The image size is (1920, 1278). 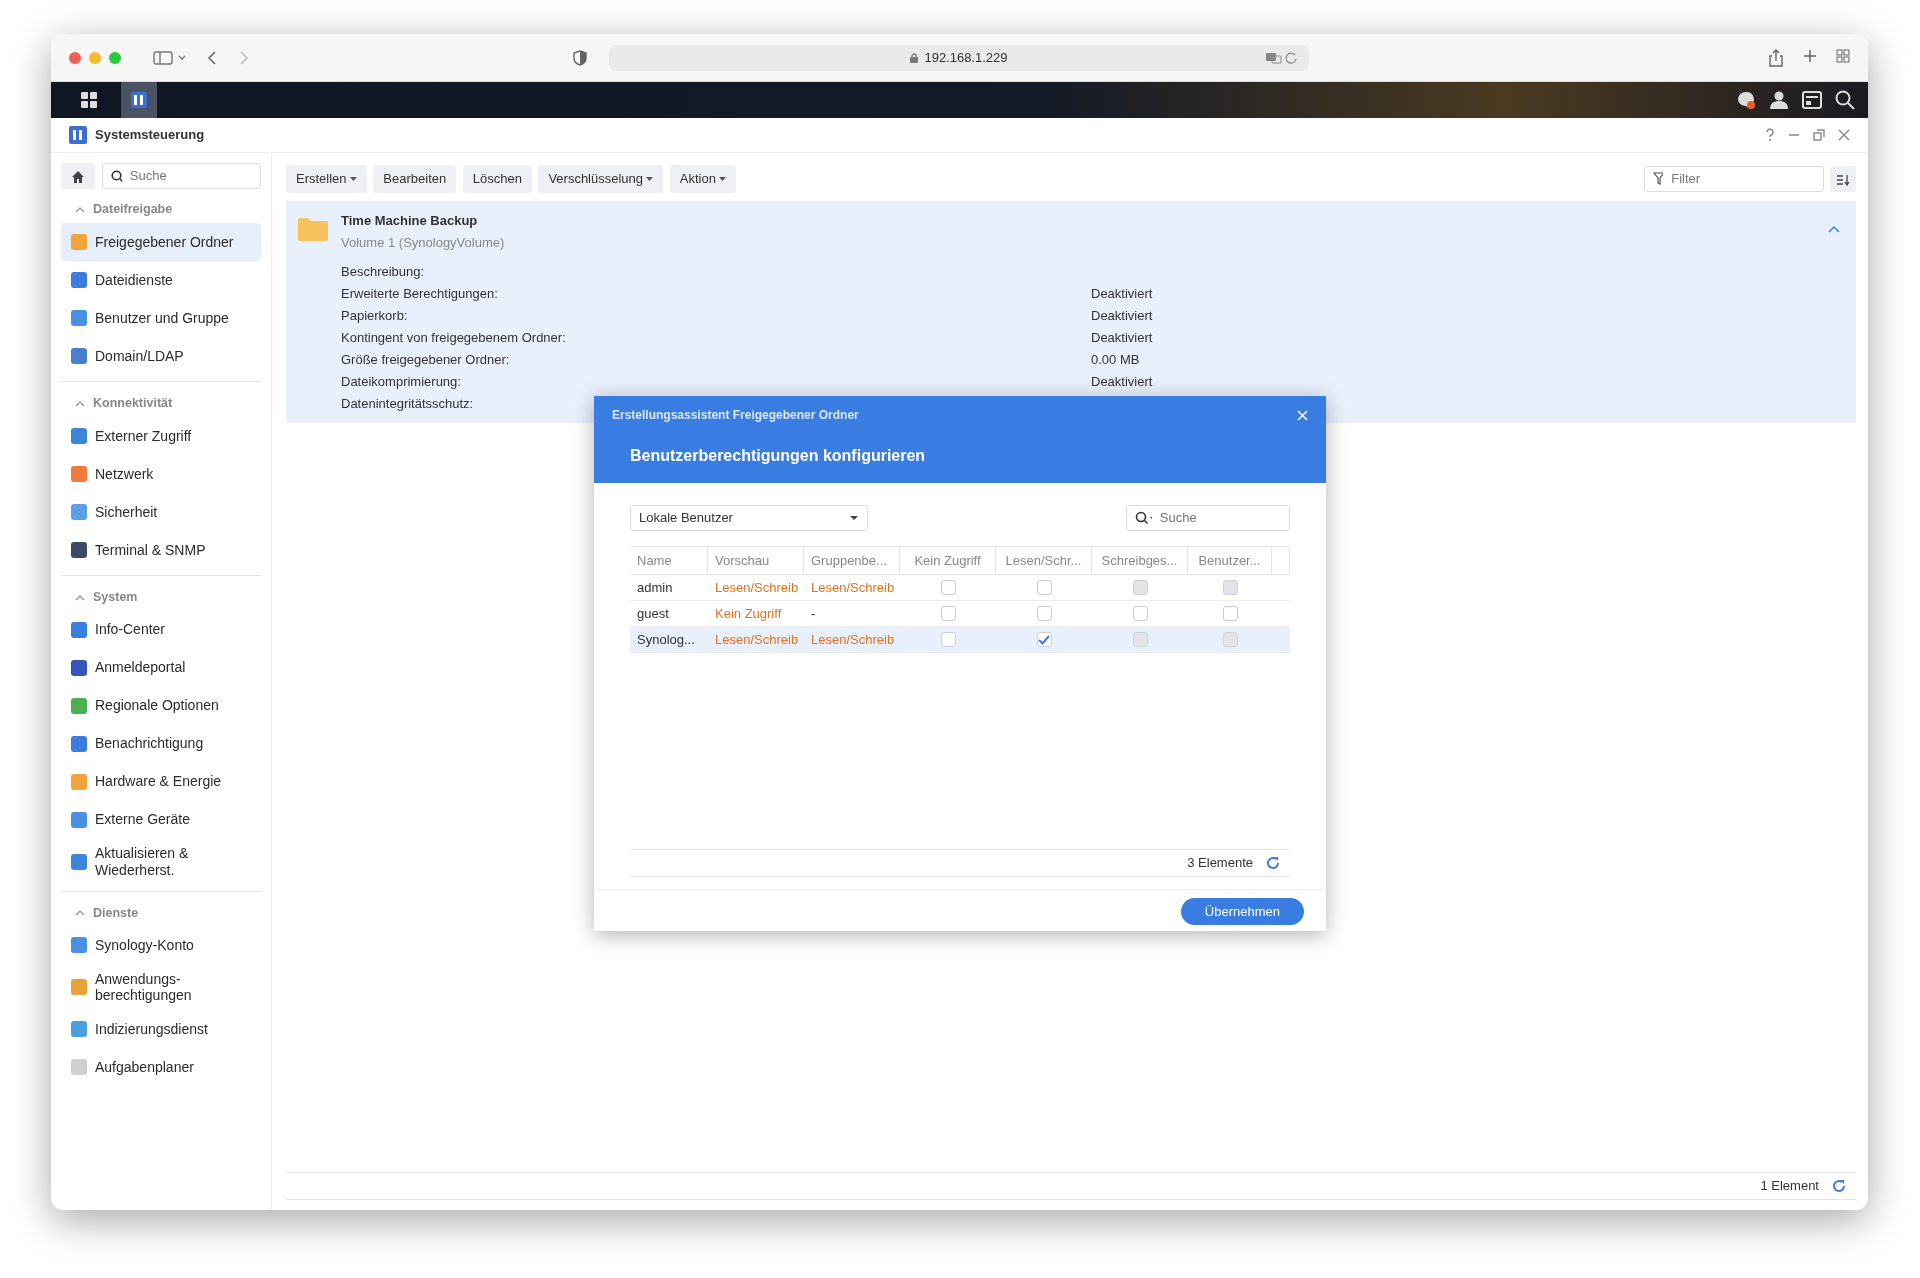 What do you see at coordinates (95, 57) in the screenshot?
I see `minimize-dot` at bounding box center [95, 57].